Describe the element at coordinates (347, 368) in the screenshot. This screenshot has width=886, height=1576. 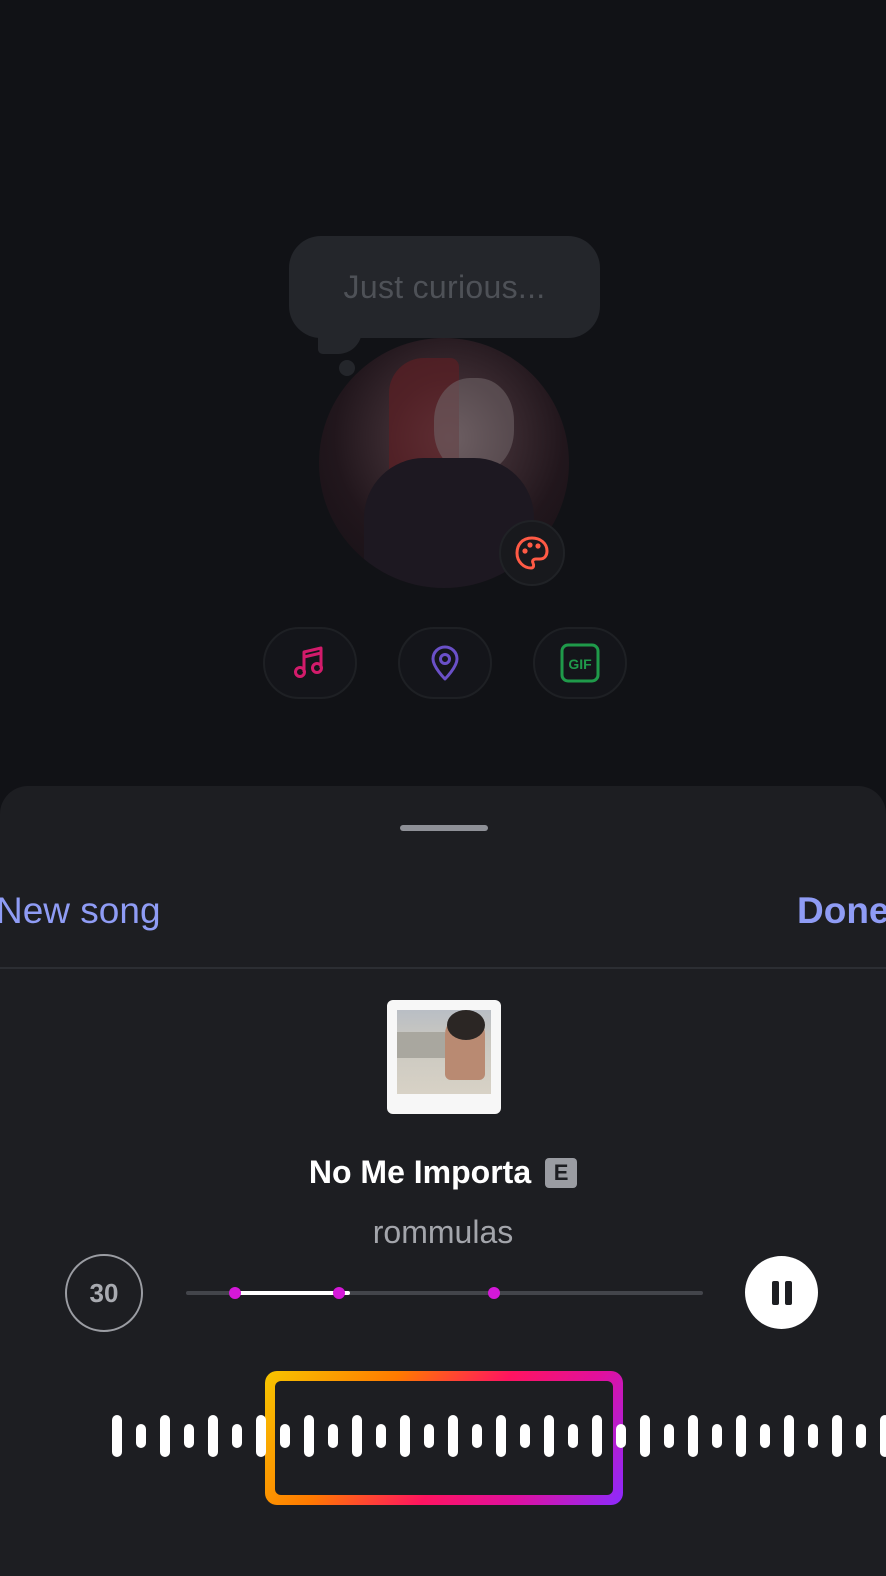
I see `bubble-dot` at that location.